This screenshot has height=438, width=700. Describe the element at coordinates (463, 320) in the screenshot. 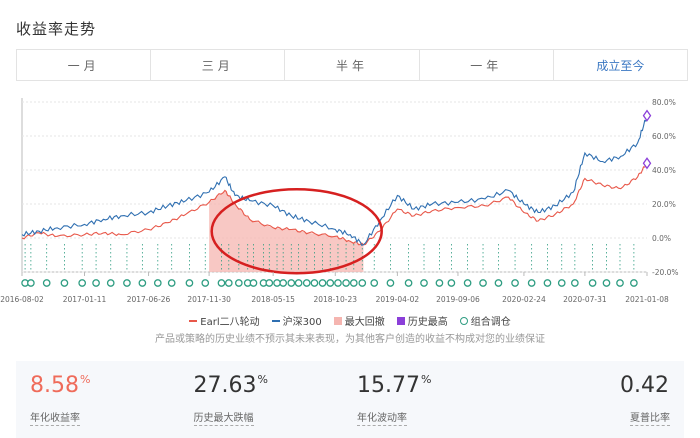

I see `legend-circle-swatch` at that location.